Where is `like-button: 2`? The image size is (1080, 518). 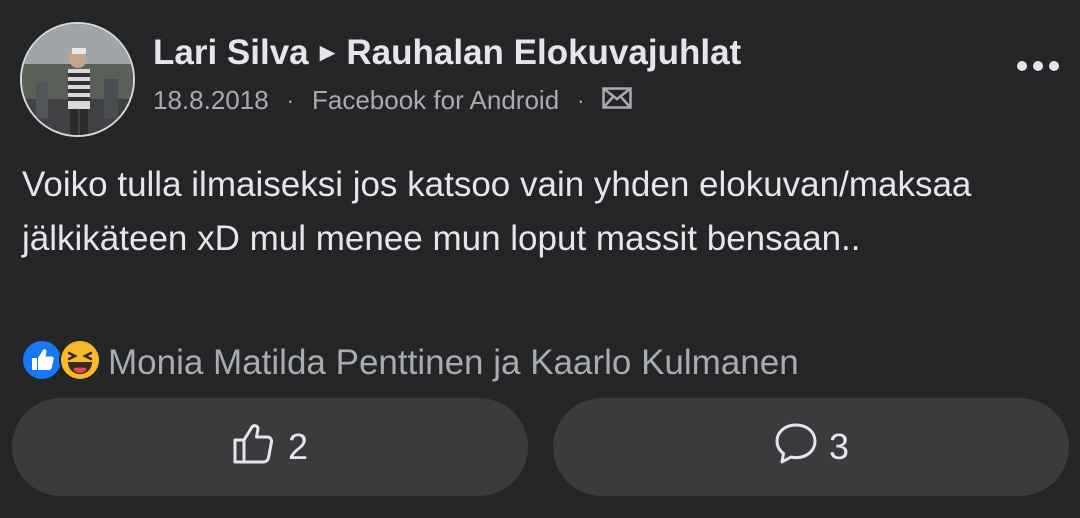
like-button: 2 is located at coordinates (270, 447).